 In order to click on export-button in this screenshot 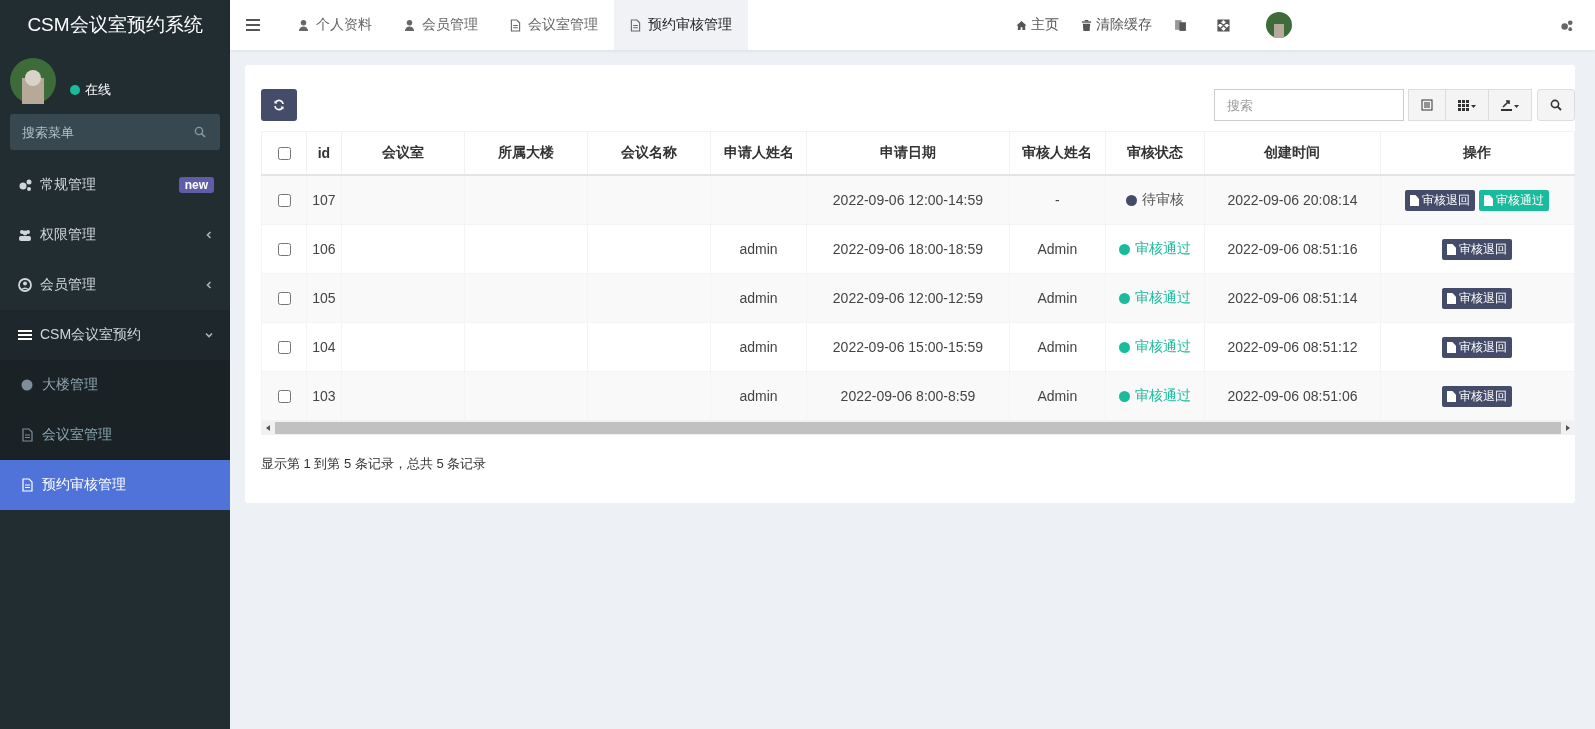, I will do `click(1510, 105)`.